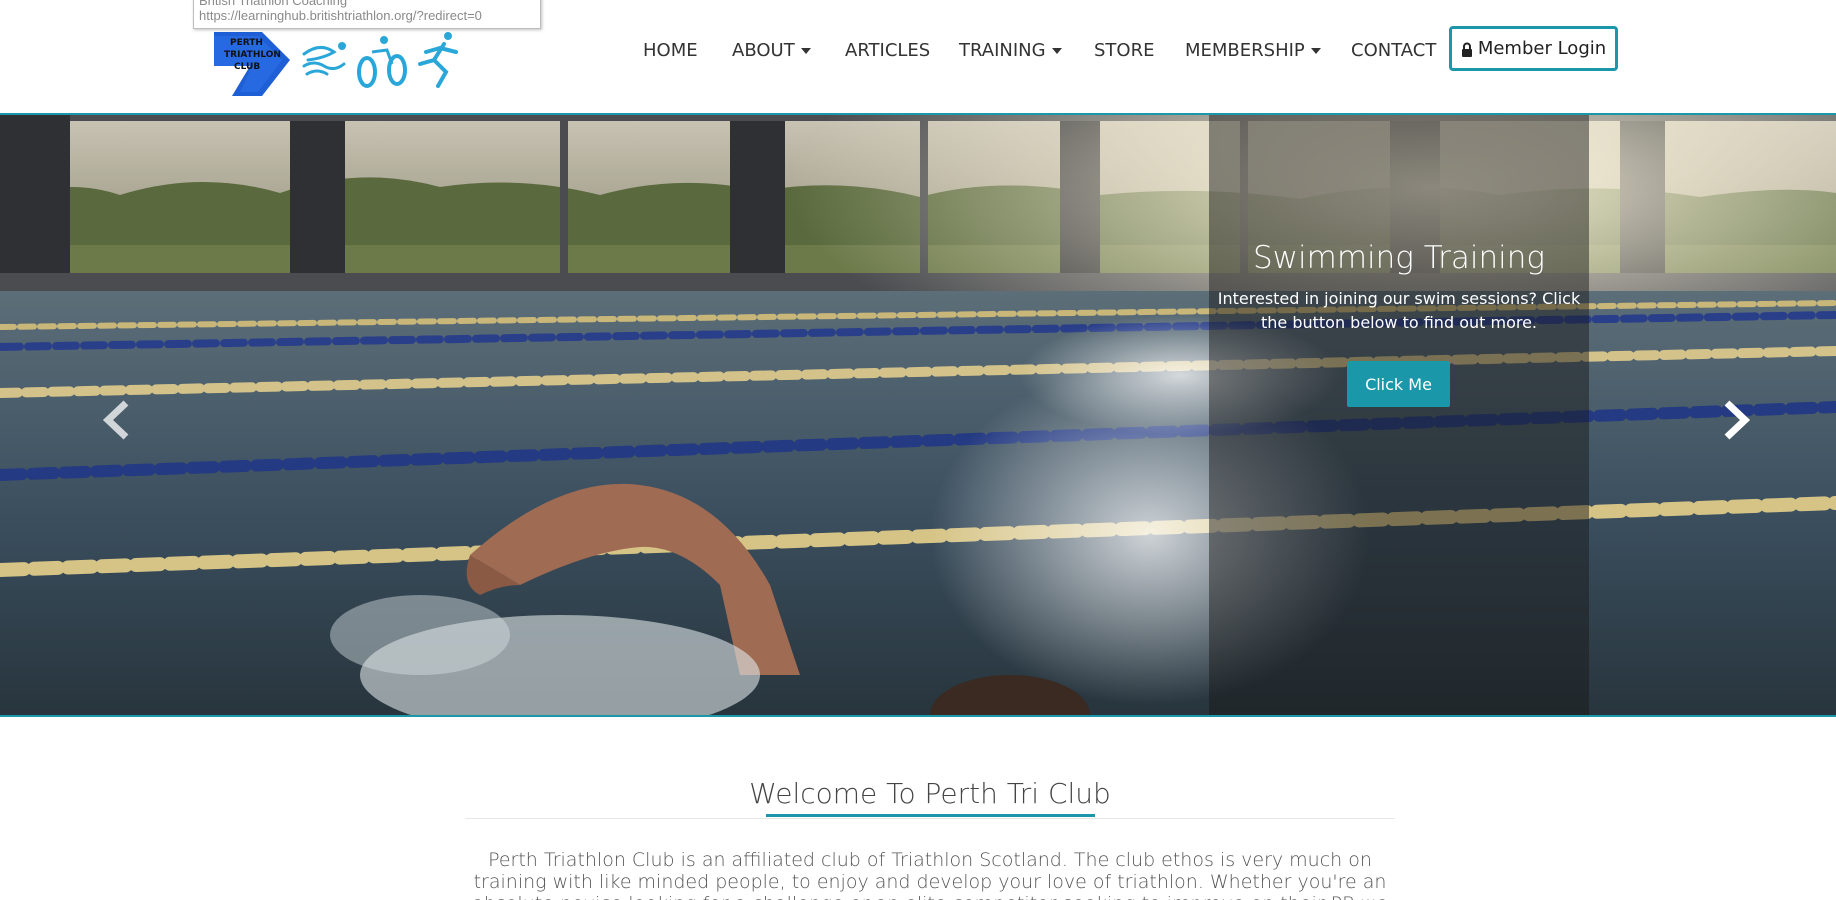 Image resolution: width=1836 pixels, height=900 pixels. I want to click on nav-about: ABOUT, so click(771, 51).